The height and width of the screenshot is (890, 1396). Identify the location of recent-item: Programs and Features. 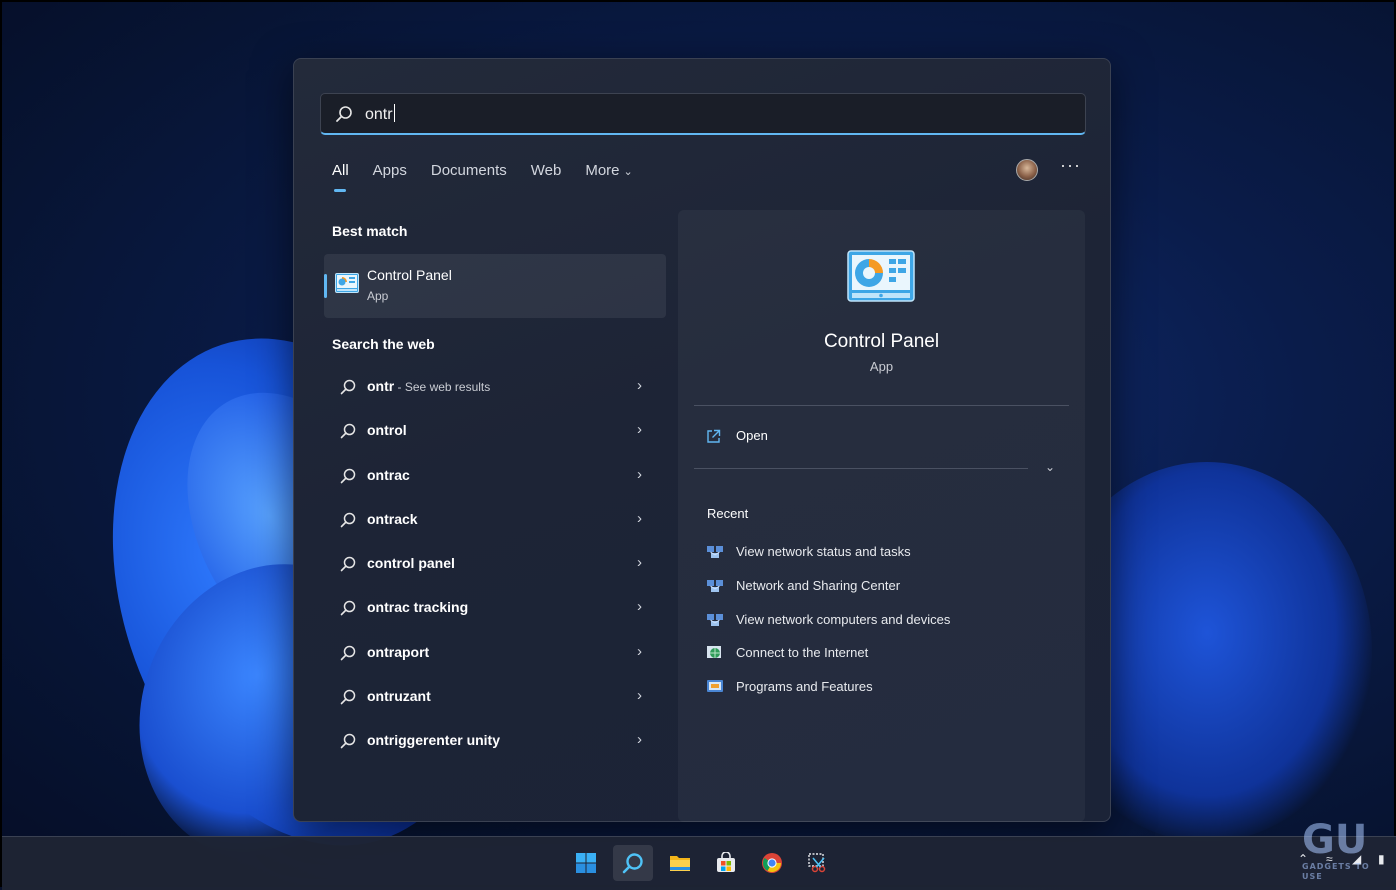
(886, 695).